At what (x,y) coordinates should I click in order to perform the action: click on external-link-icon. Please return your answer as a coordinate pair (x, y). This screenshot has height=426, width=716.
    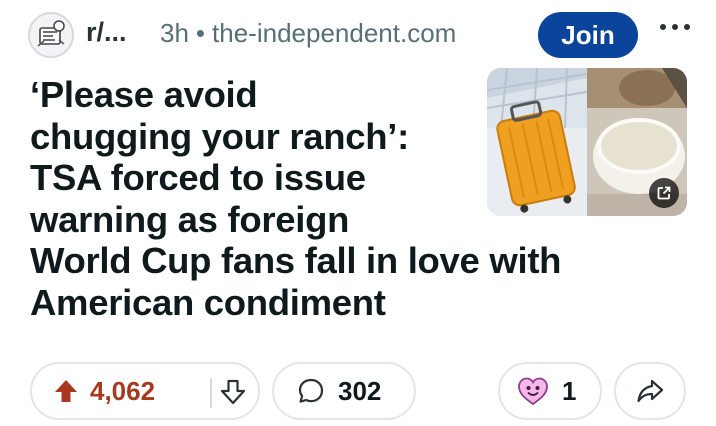
    Looking at the image, I should click on (664, 193).